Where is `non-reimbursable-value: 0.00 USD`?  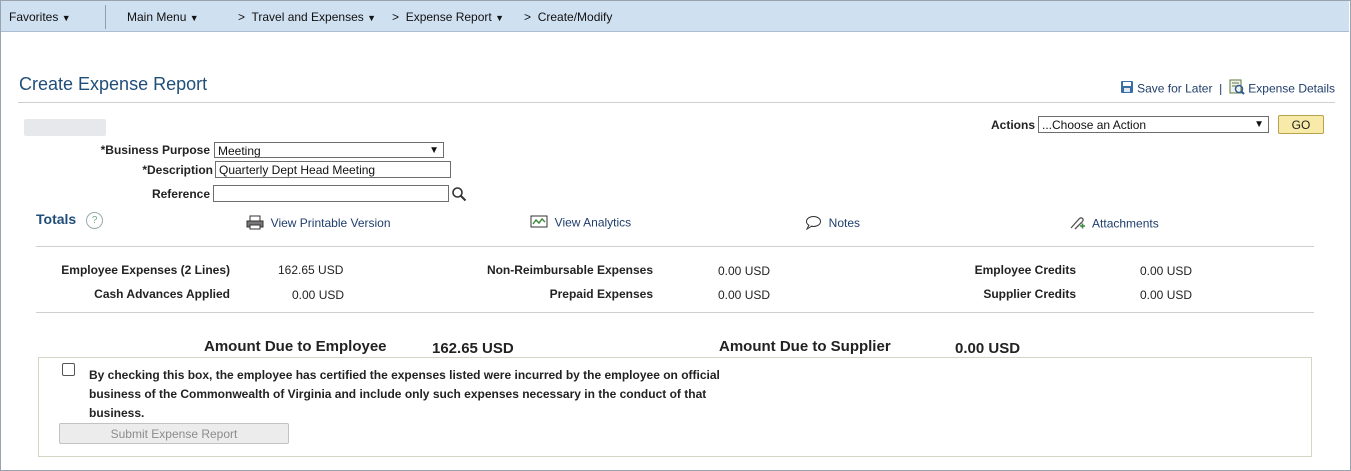 non-reimbursable-value: 0.00 USD is located at coordinates (744, 271).